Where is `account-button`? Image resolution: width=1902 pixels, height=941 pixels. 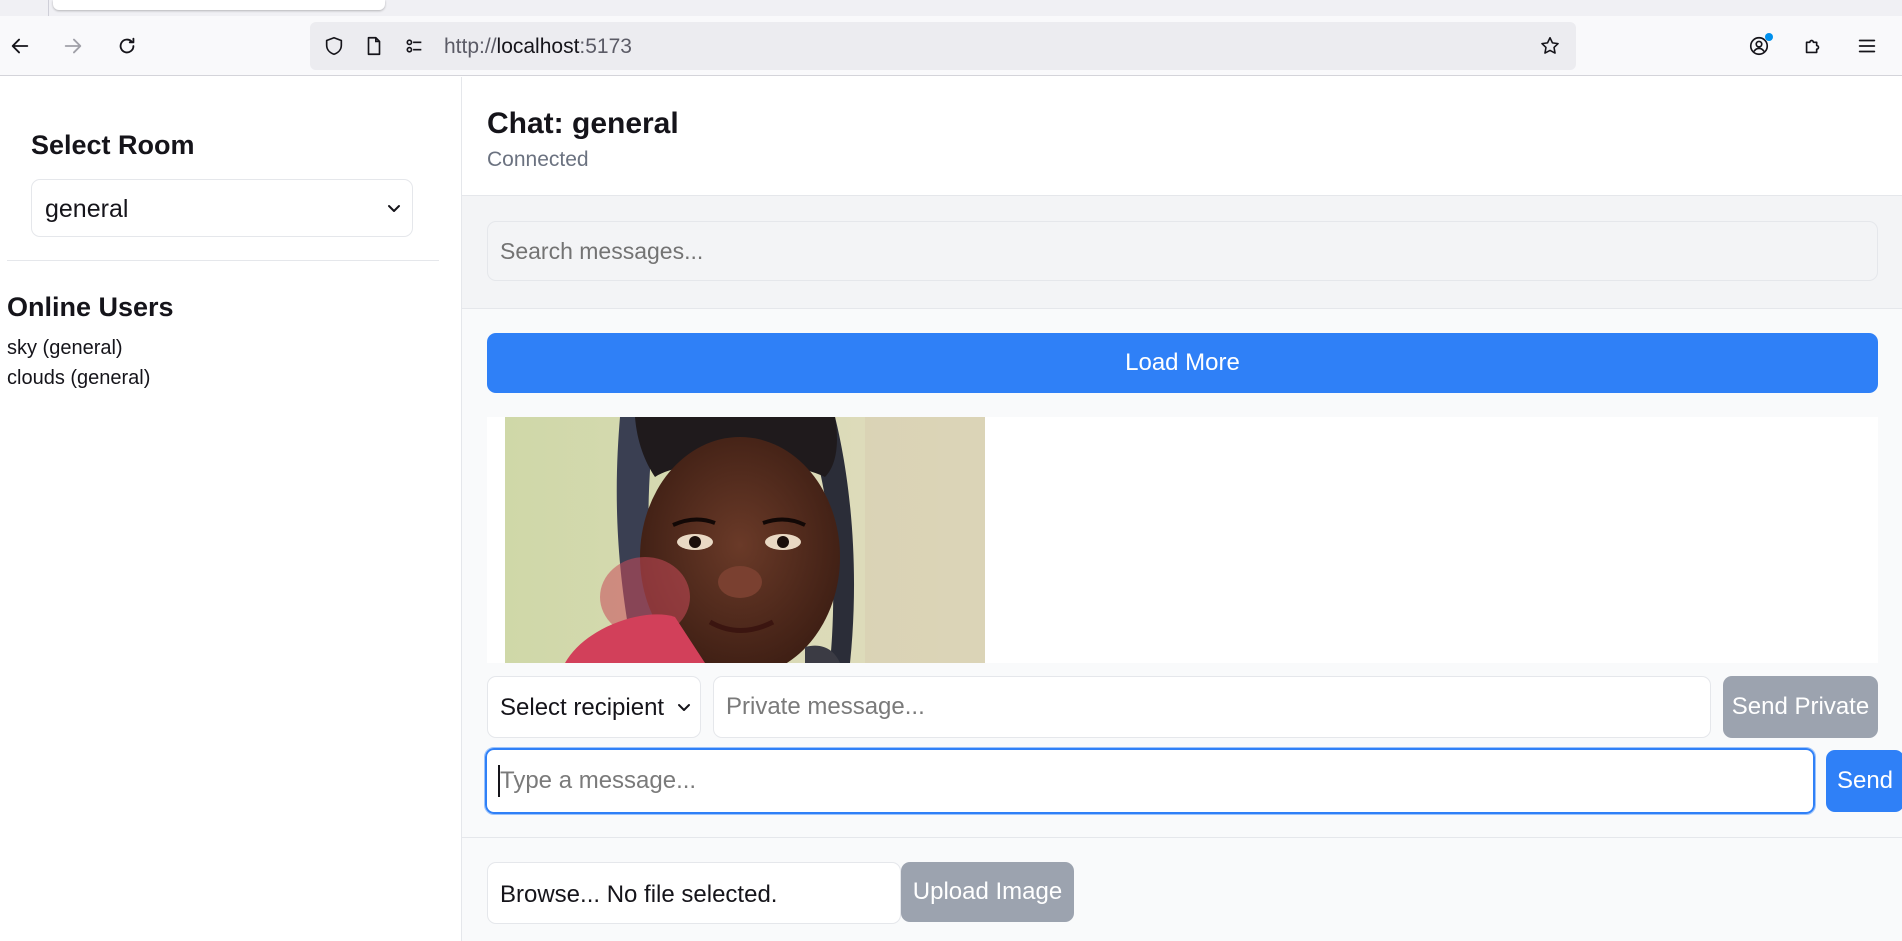 account-button is located at coordinates (1759, 46).